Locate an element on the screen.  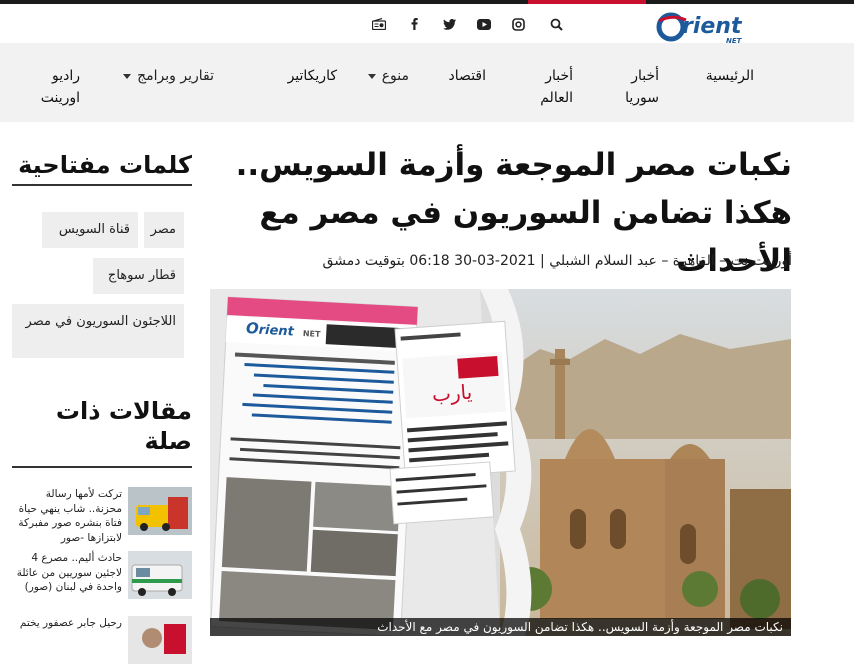
related-item: رحيل جابر عصفور يختم is located at coordinates (102, 640).